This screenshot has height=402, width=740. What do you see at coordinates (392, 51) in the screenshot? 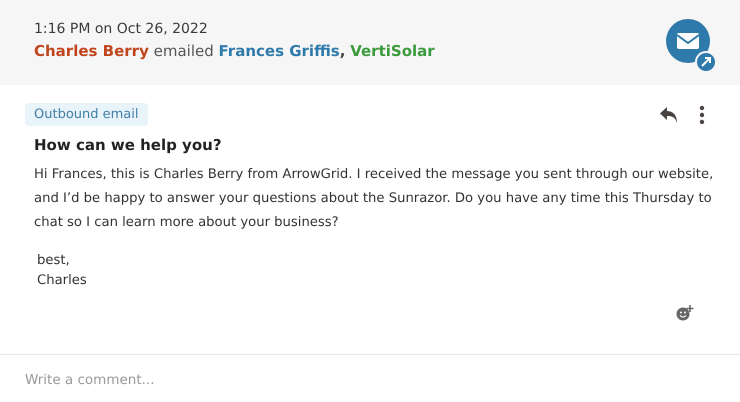
I see `recipient-name: VertiSolar` at bounding box center [392, 51].